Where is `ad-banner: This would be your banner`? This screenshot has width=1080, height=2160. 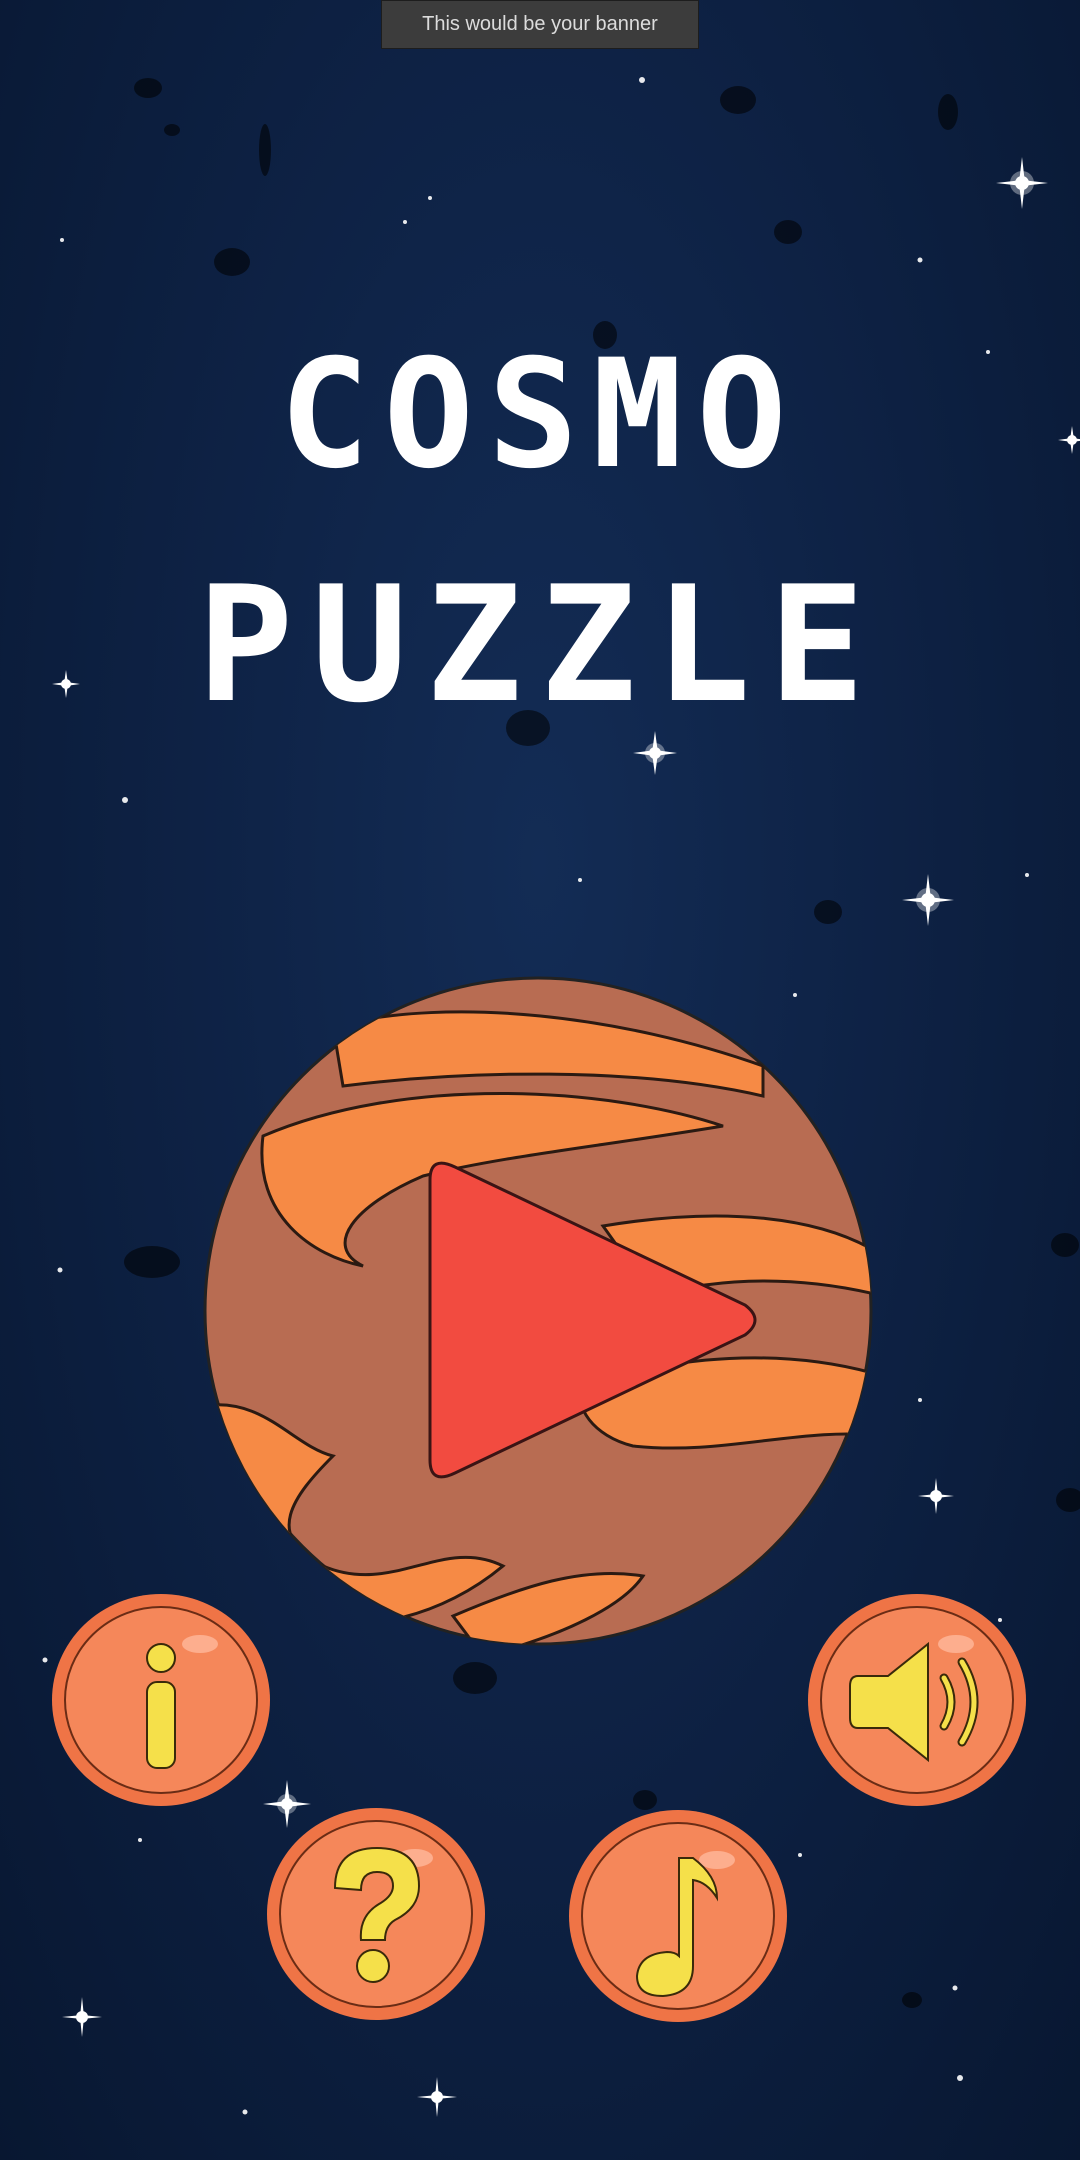 ad-banner: This would be your banner is located at coordinates (540, 24).